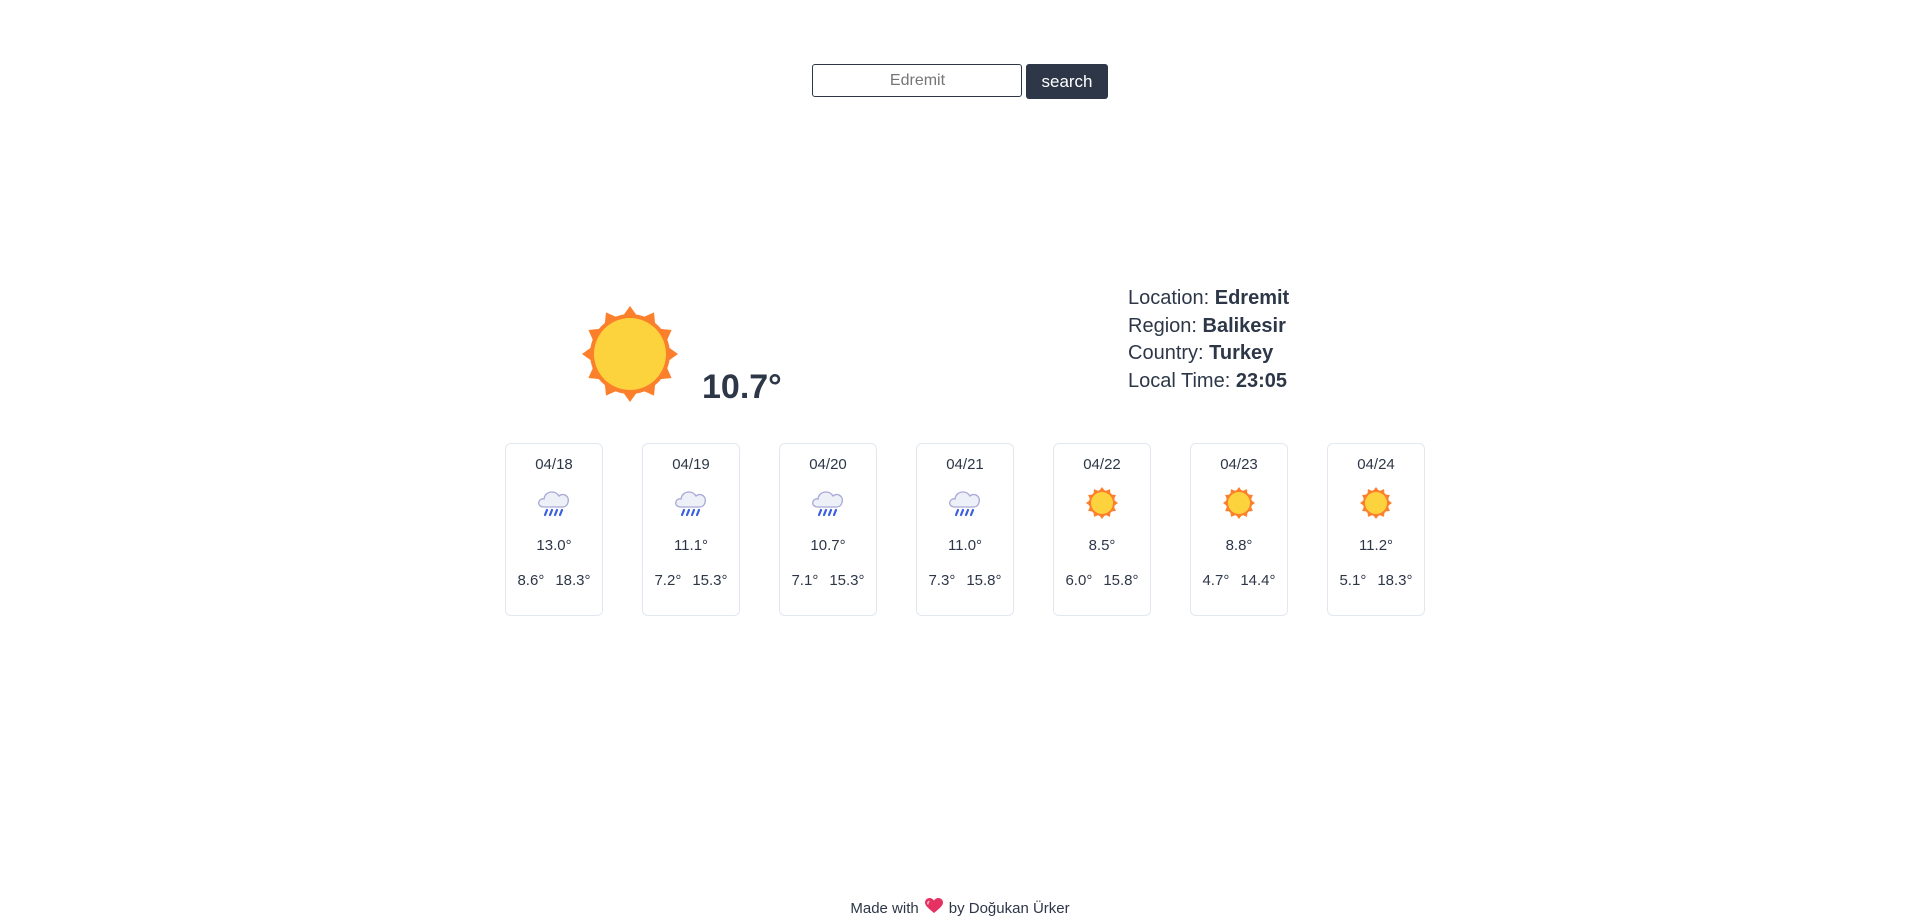  I want to click on forecast-avg-temp: 11.1°, so click(691, 545).